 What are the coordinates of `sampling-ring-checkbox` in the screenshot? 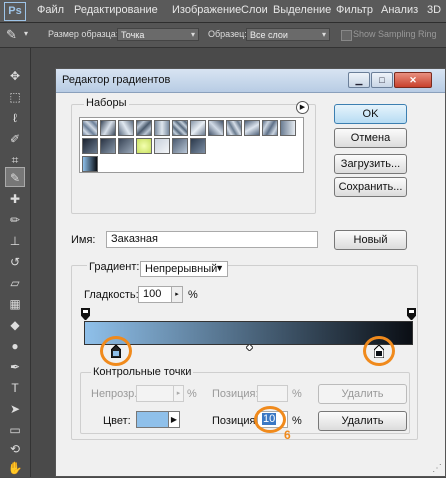 It's located at (346, 35).